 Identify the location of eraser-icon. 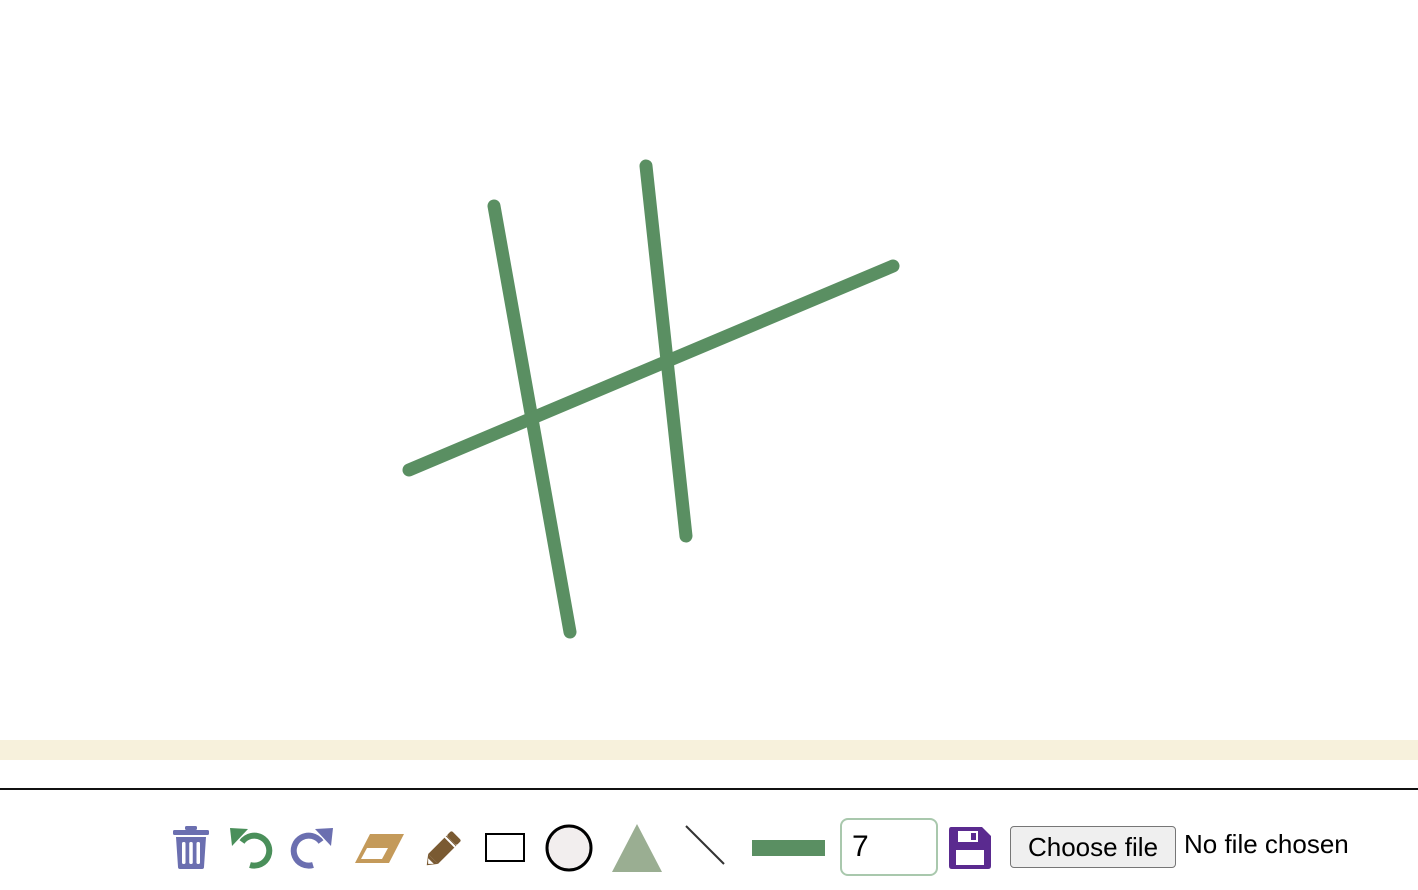
(379, 848).